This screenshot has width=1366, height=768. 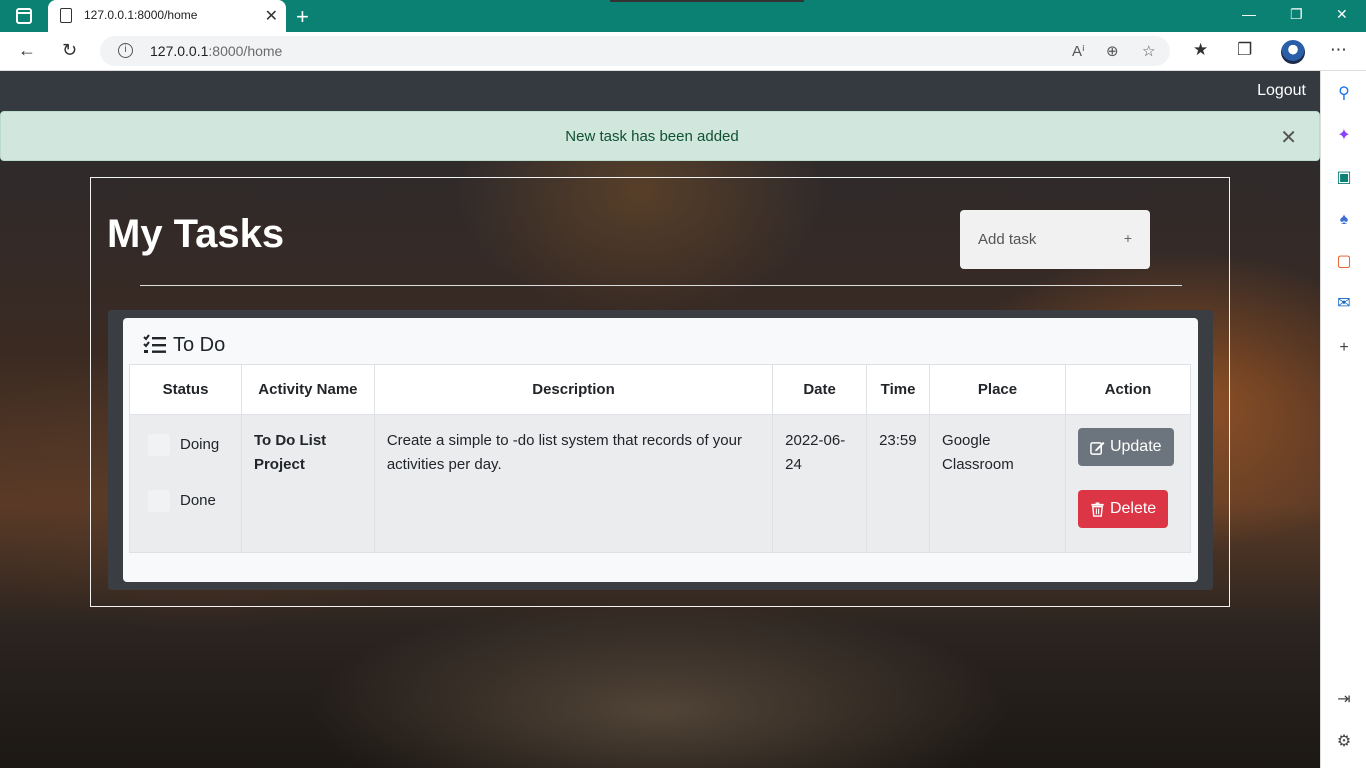 What do you see at coordinates (196, 234) in the screenshot?
I see `page-title: My Tasks` at bounding box center [196, 234].